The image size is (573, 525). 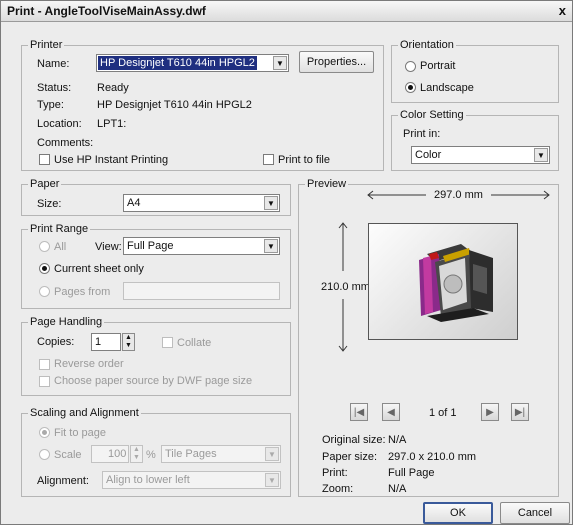 I want to click on assembly-thumbnail, so click(x=456, y=283).